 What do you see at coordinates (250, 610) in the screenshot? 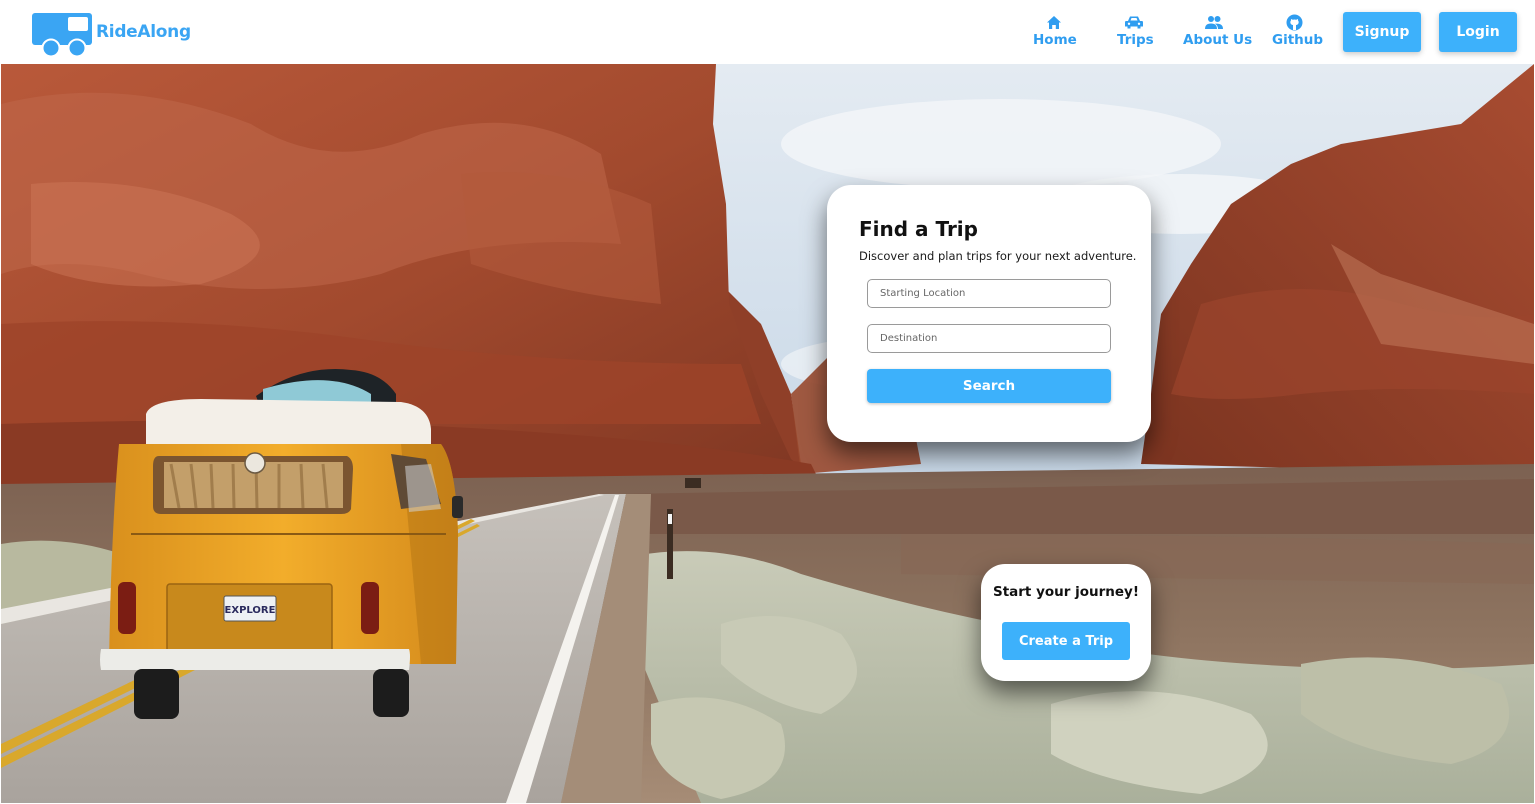
I see `plate-text: EXPLORE` at bounding box center [250, 610].